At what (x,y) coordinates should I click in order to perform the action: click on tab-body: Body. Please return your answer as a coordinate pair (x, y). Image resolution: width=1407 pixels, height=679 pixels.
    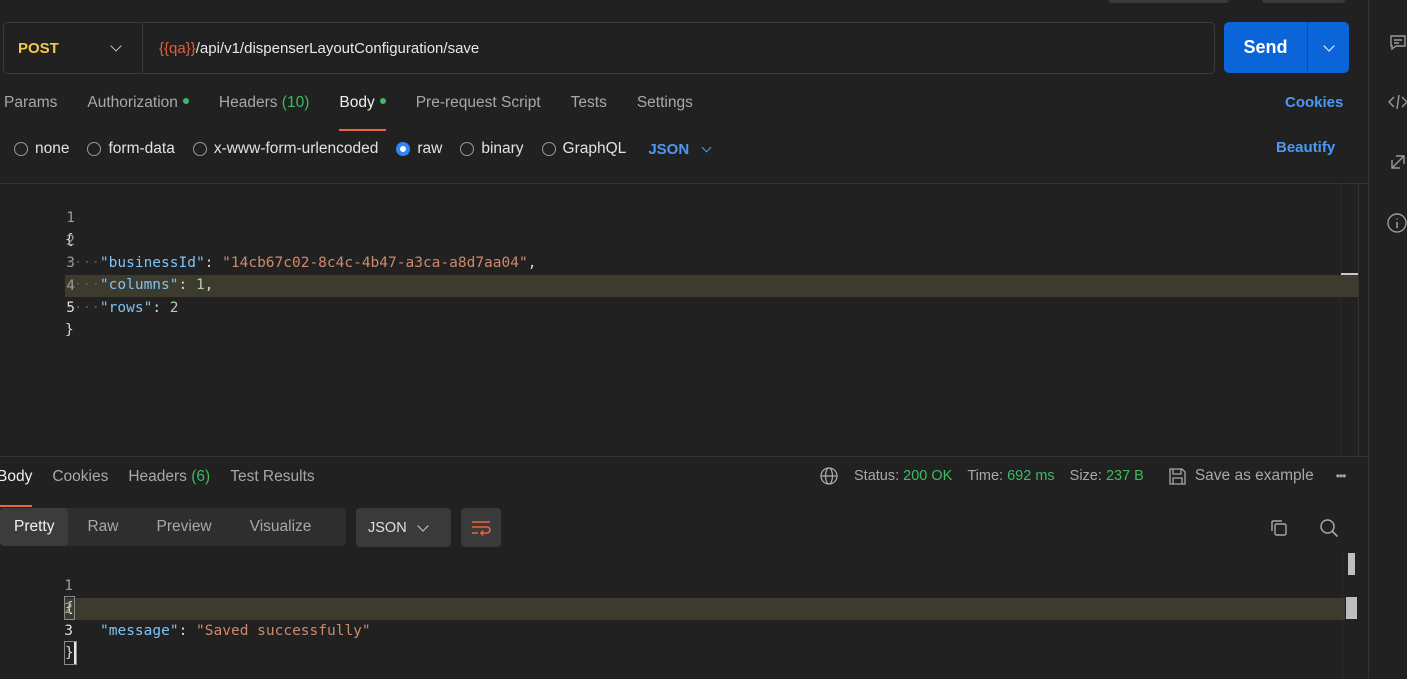
    Looking at the image, I should click on (363, 112).